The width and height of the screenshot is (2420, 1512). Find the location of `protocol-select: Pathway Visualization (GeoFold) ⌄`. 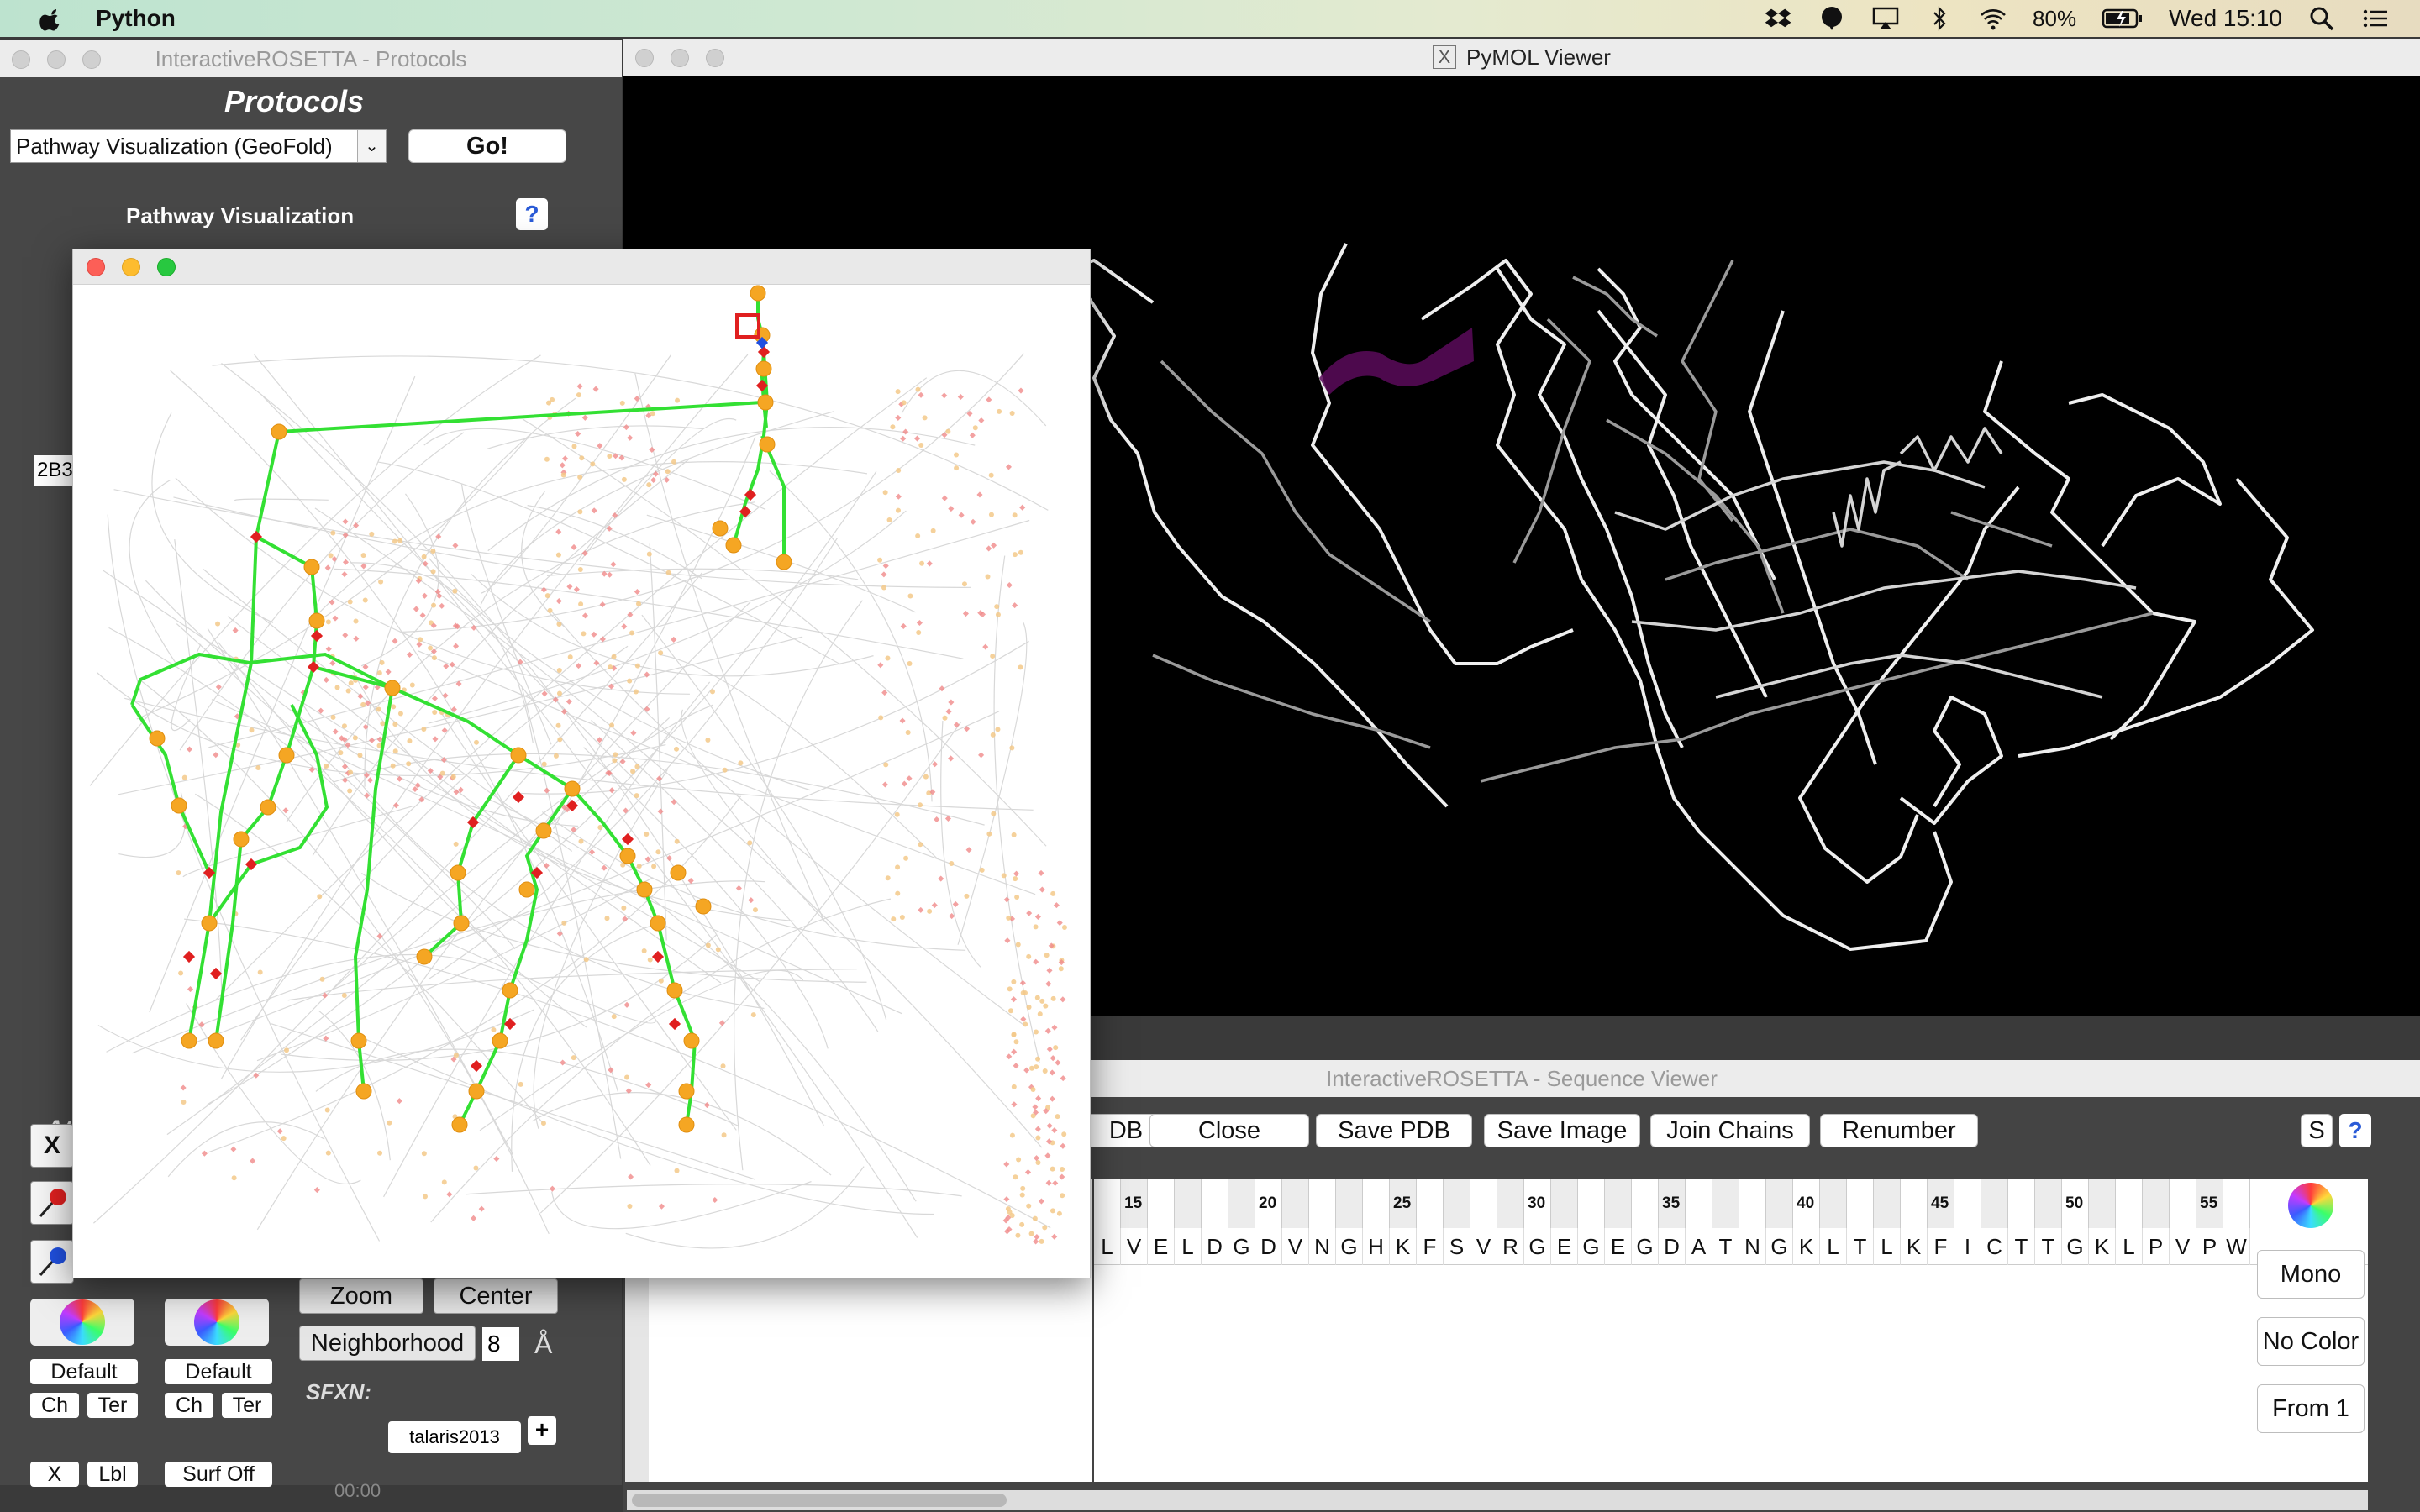

protocol-select: Pathway Visualization (GeoFold) ⌄ is located at coordinates (199, 146).